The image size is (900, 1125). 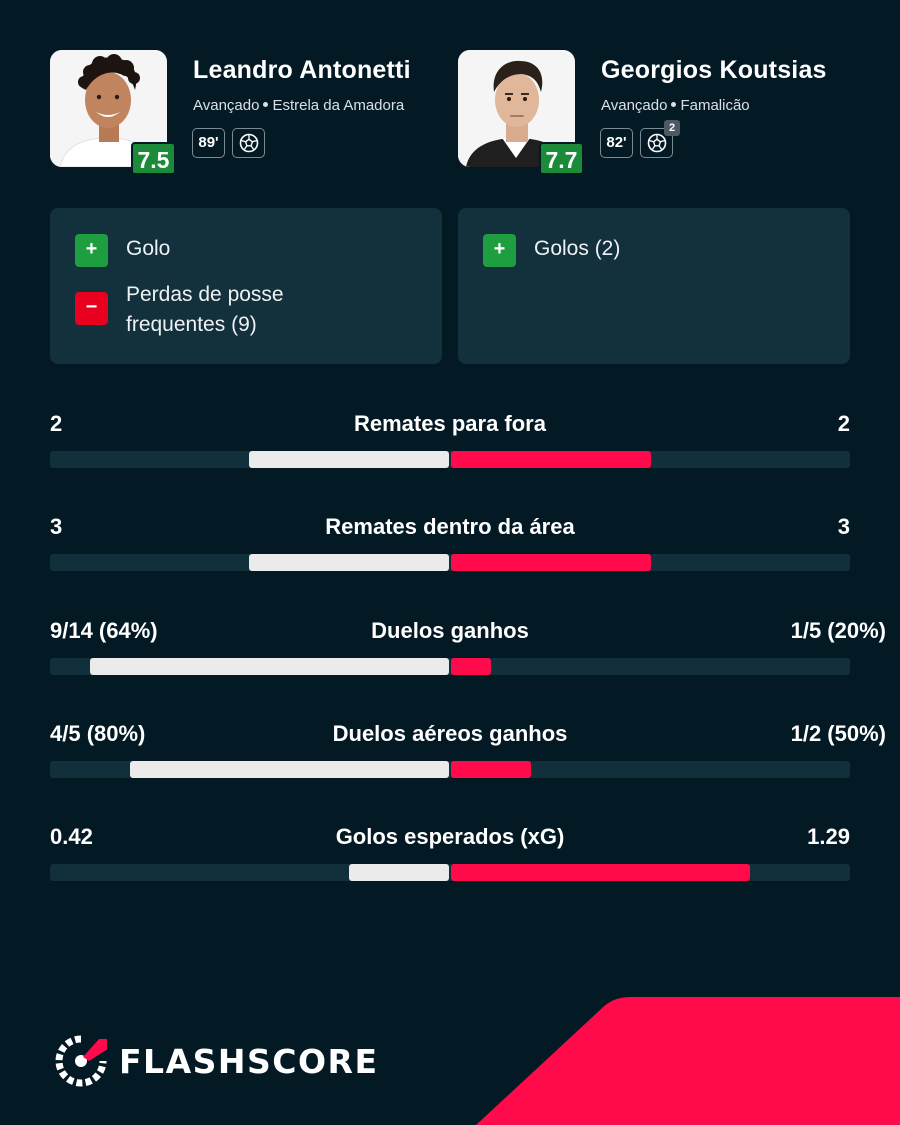 What do you see at coordinates (843, 423) in the screenshot?
I see `stat-right-value: 2` at bounding box center [843, 423].